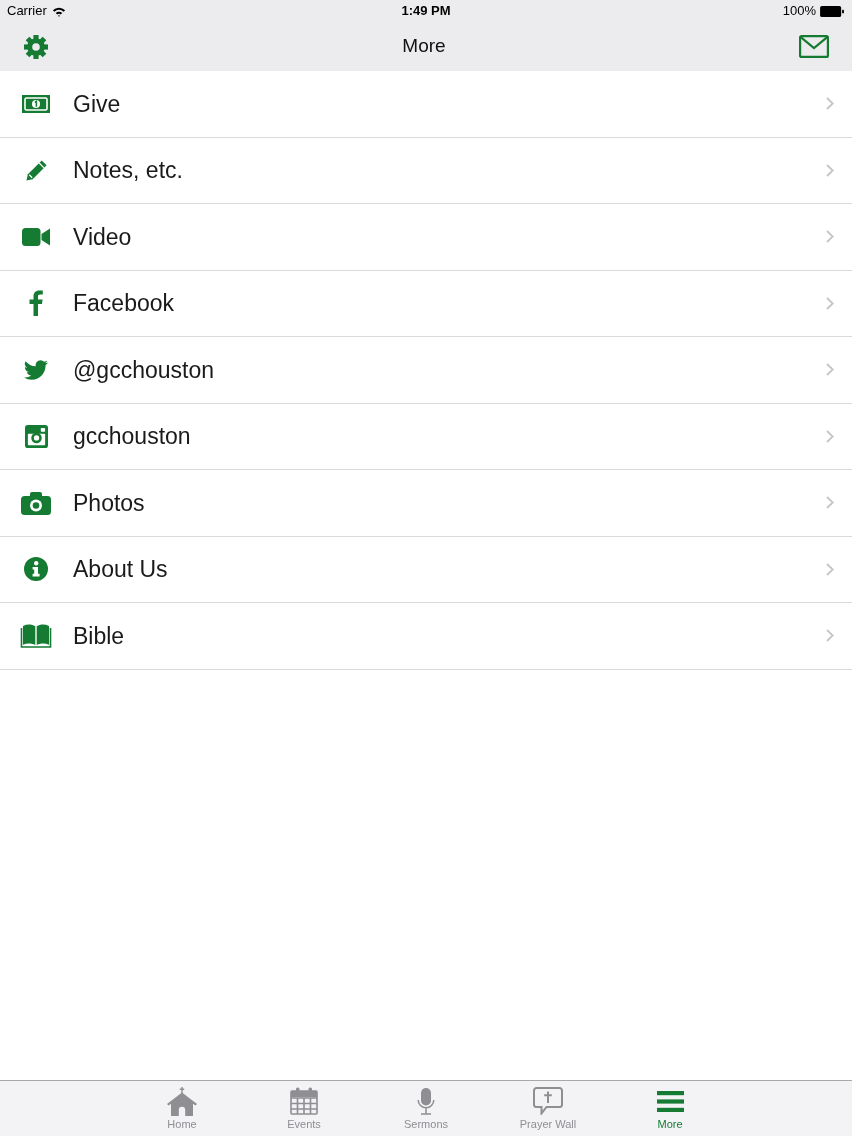 The width and height of the screenshot is (852, 1136). I want to click on settings-button, so click(36, 46).